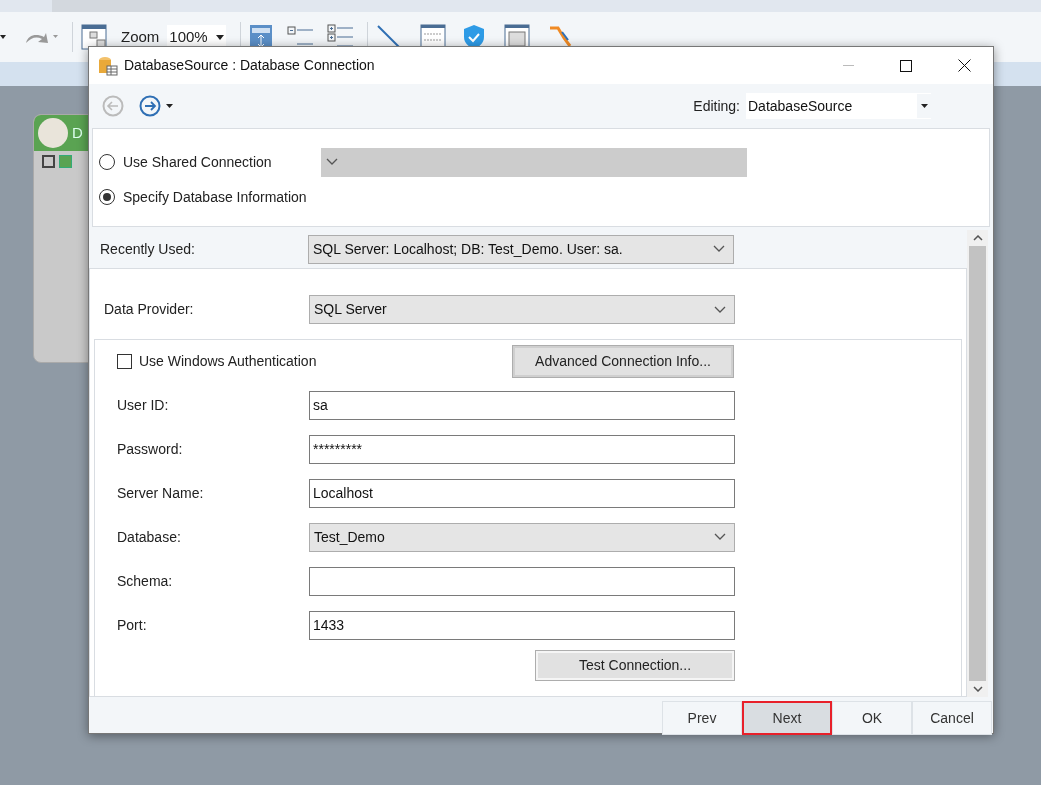 This screenshot has width=1041, height=785. I want to click on maximize-icon, so click(906, 65).